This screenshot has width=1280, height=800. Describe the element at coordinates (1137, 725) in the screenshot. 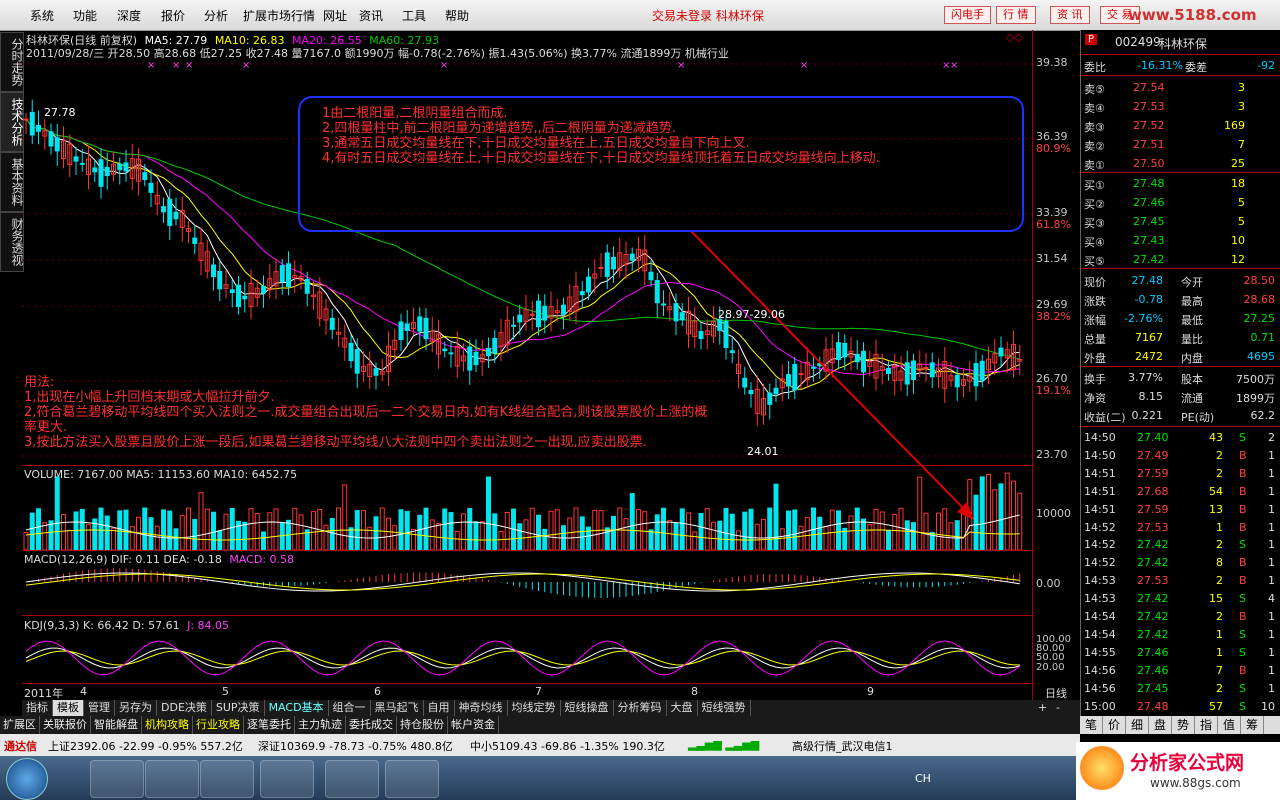

I see `quote-tab: 细` at that location.